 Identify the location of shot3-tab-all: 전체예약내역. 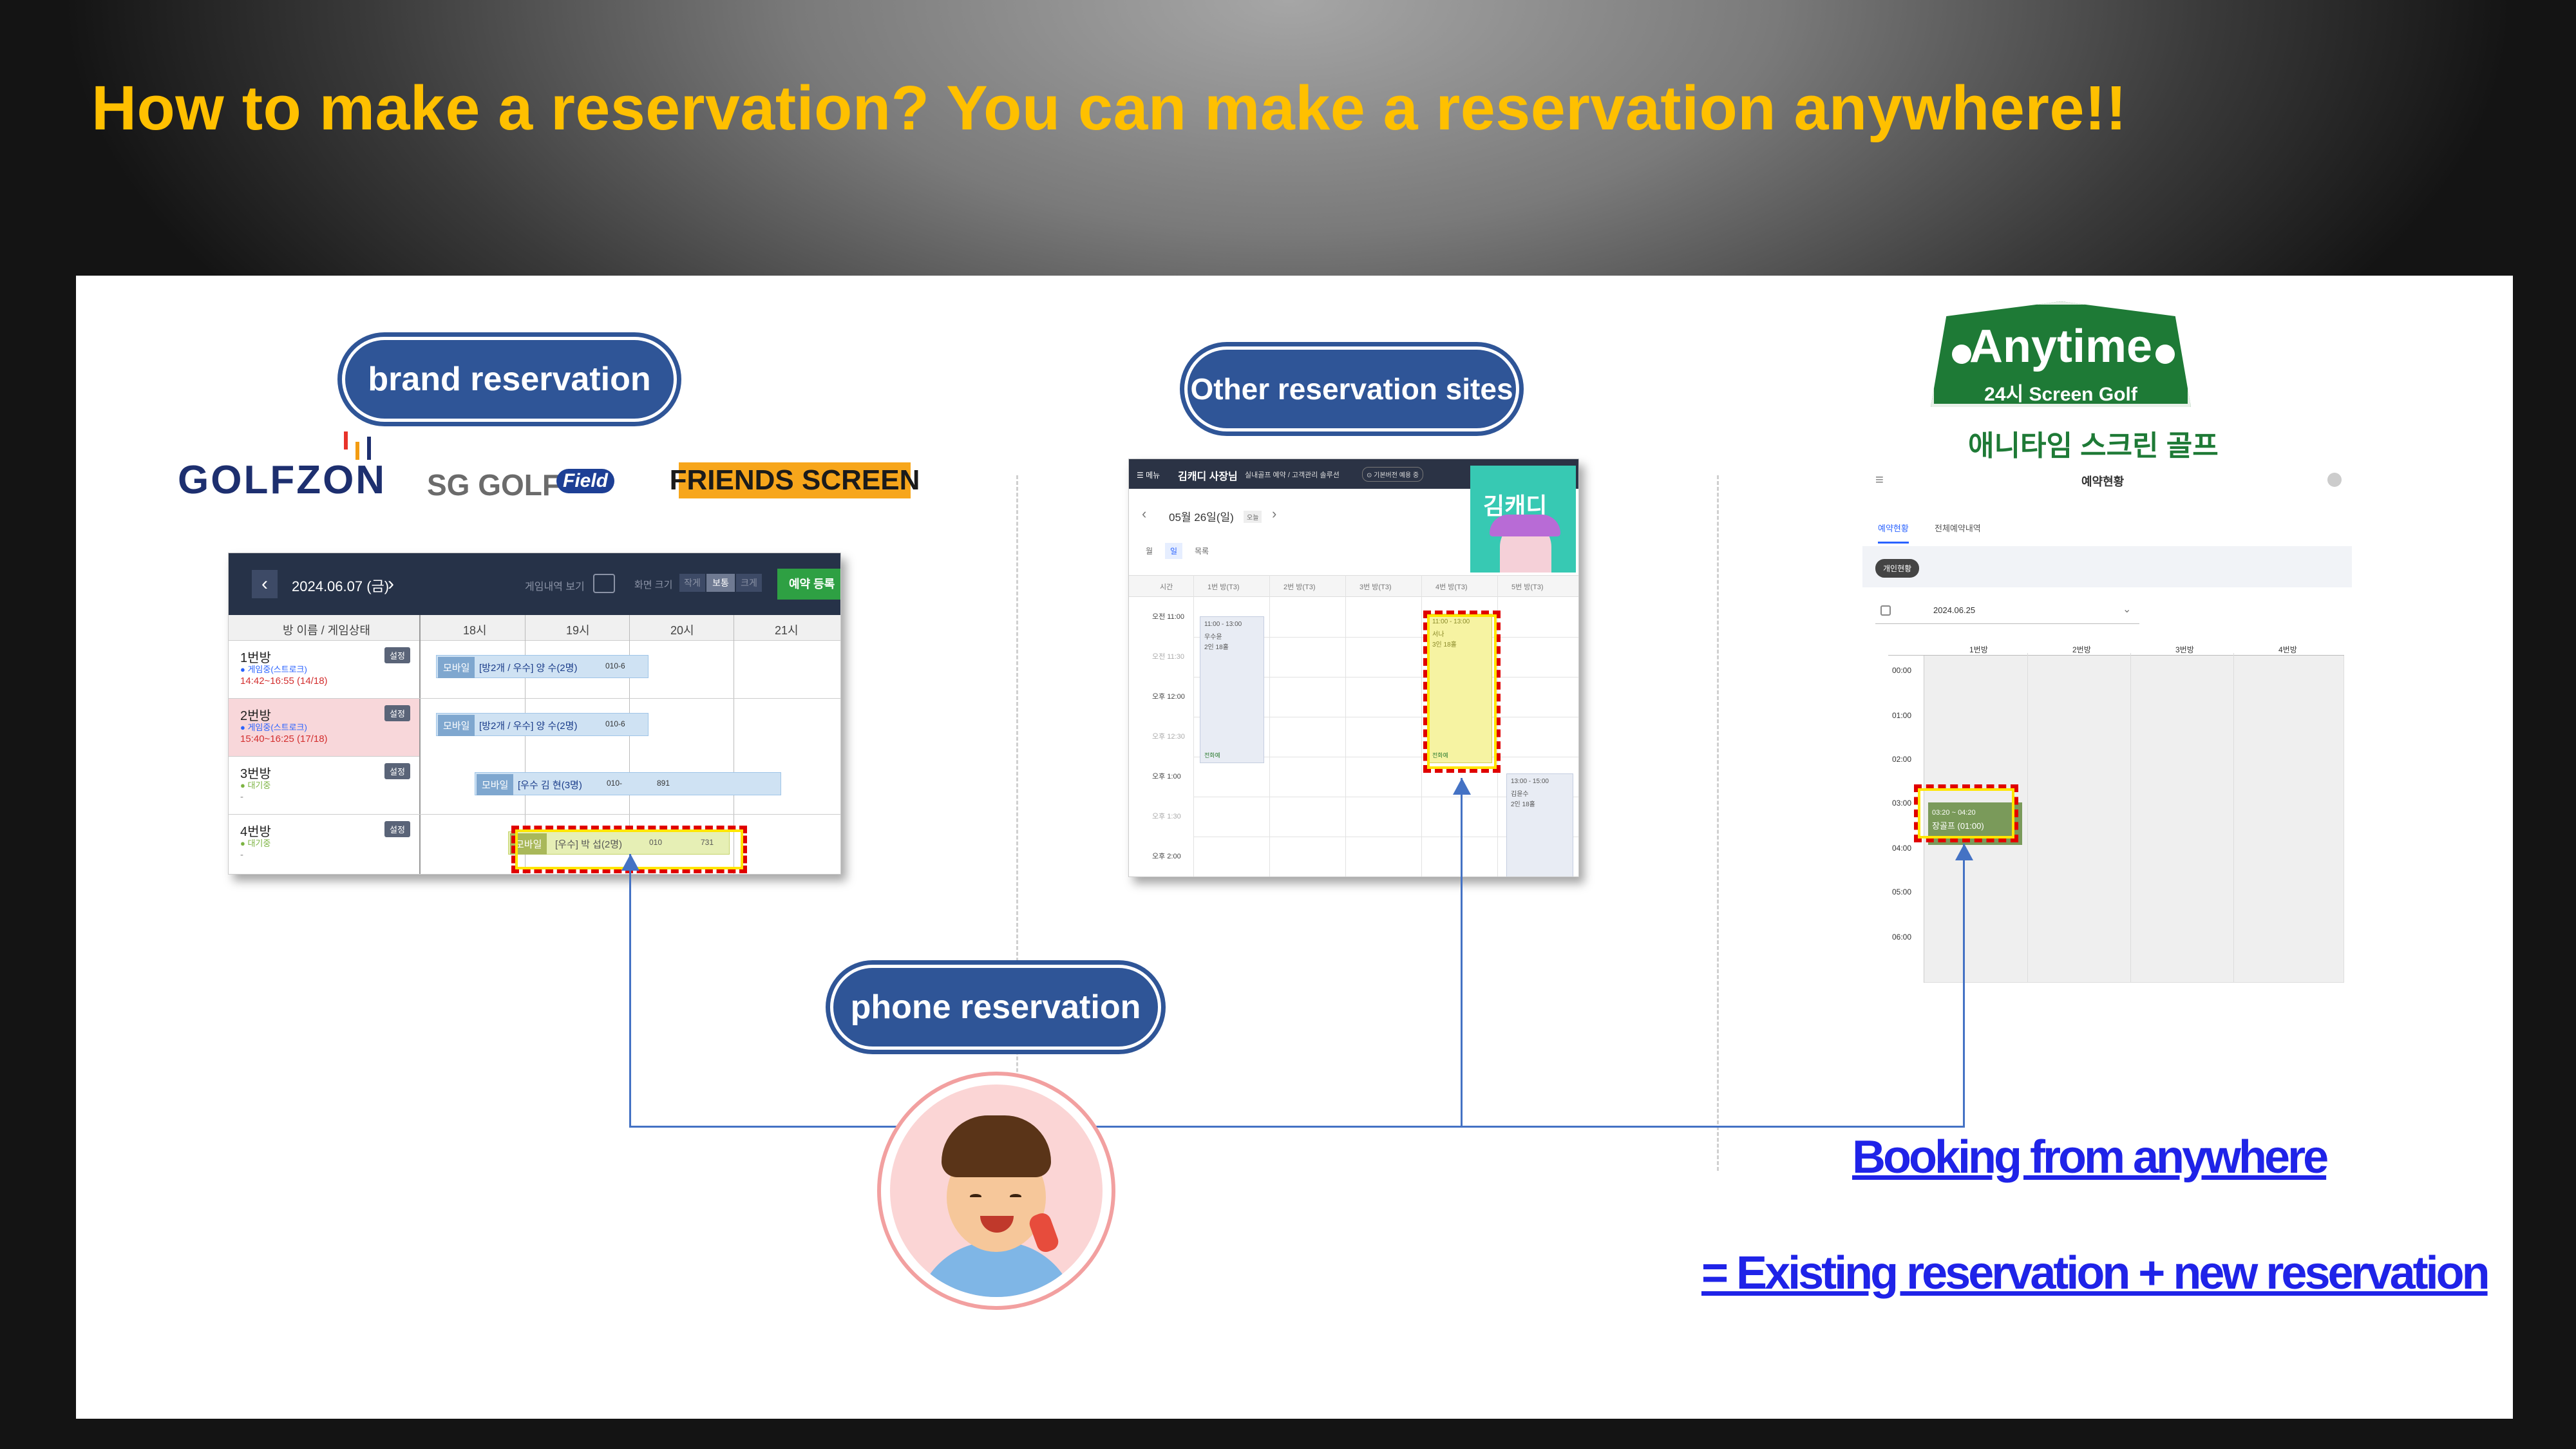
(1958, 528).